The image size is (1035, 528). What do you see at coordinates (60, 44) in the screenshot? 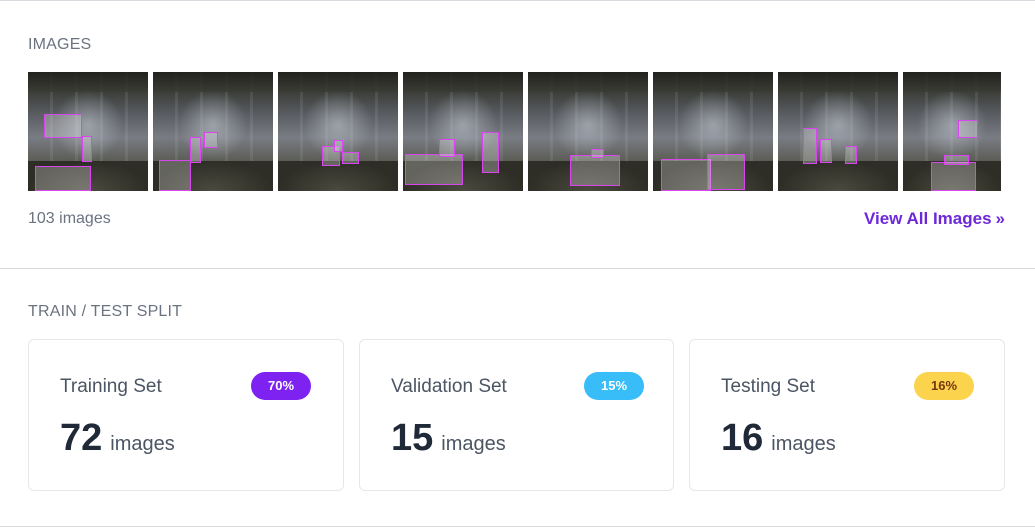
I see `images-section-title: IMAGES` at bounding box center [60, 44].